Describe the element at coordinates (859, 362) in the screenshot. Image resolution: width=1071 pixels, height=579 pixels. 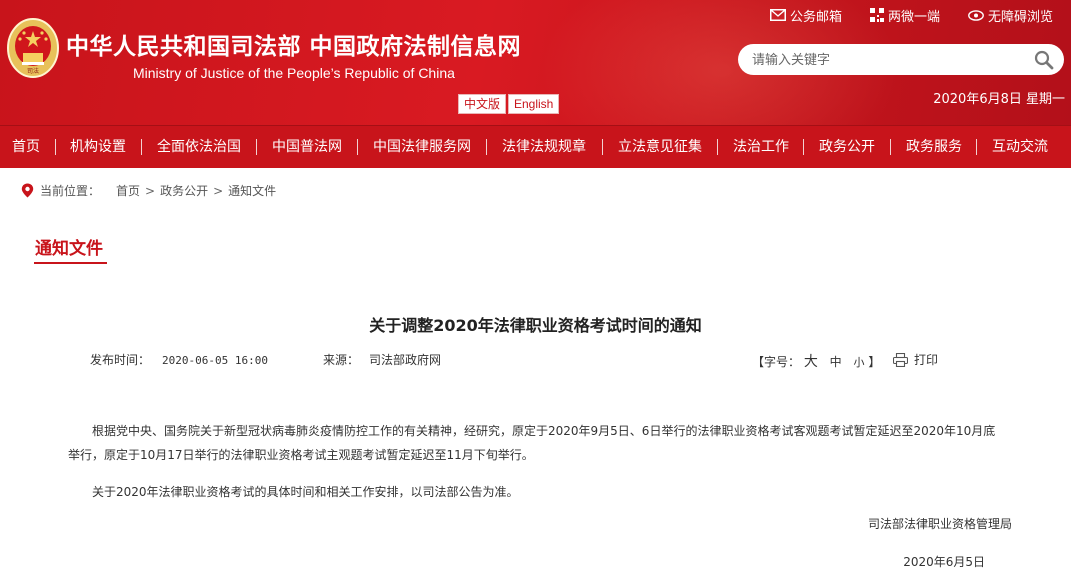
I see `font-size-small-button: 小` at that location.